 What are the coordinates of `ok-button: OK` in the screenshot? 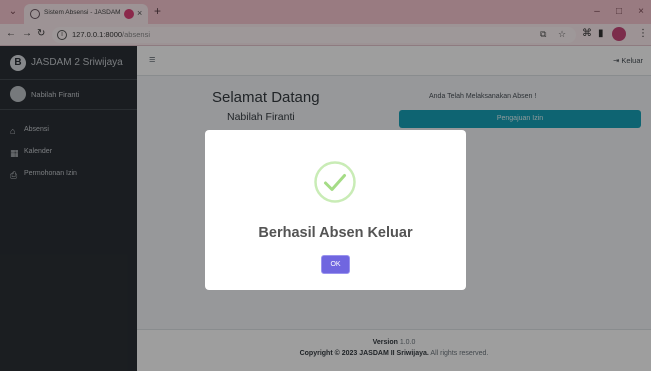 It's located at (335, 264).